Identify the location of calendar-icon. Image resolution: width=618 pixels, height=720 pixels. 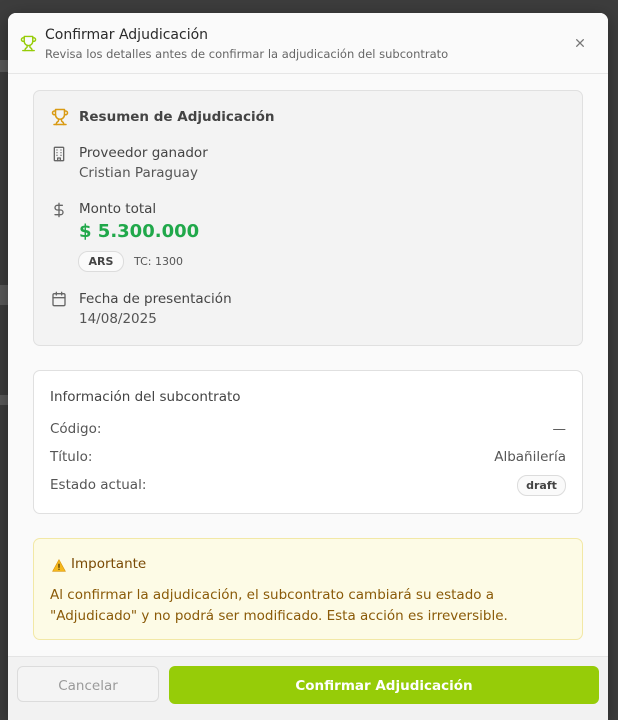
(59, 299).